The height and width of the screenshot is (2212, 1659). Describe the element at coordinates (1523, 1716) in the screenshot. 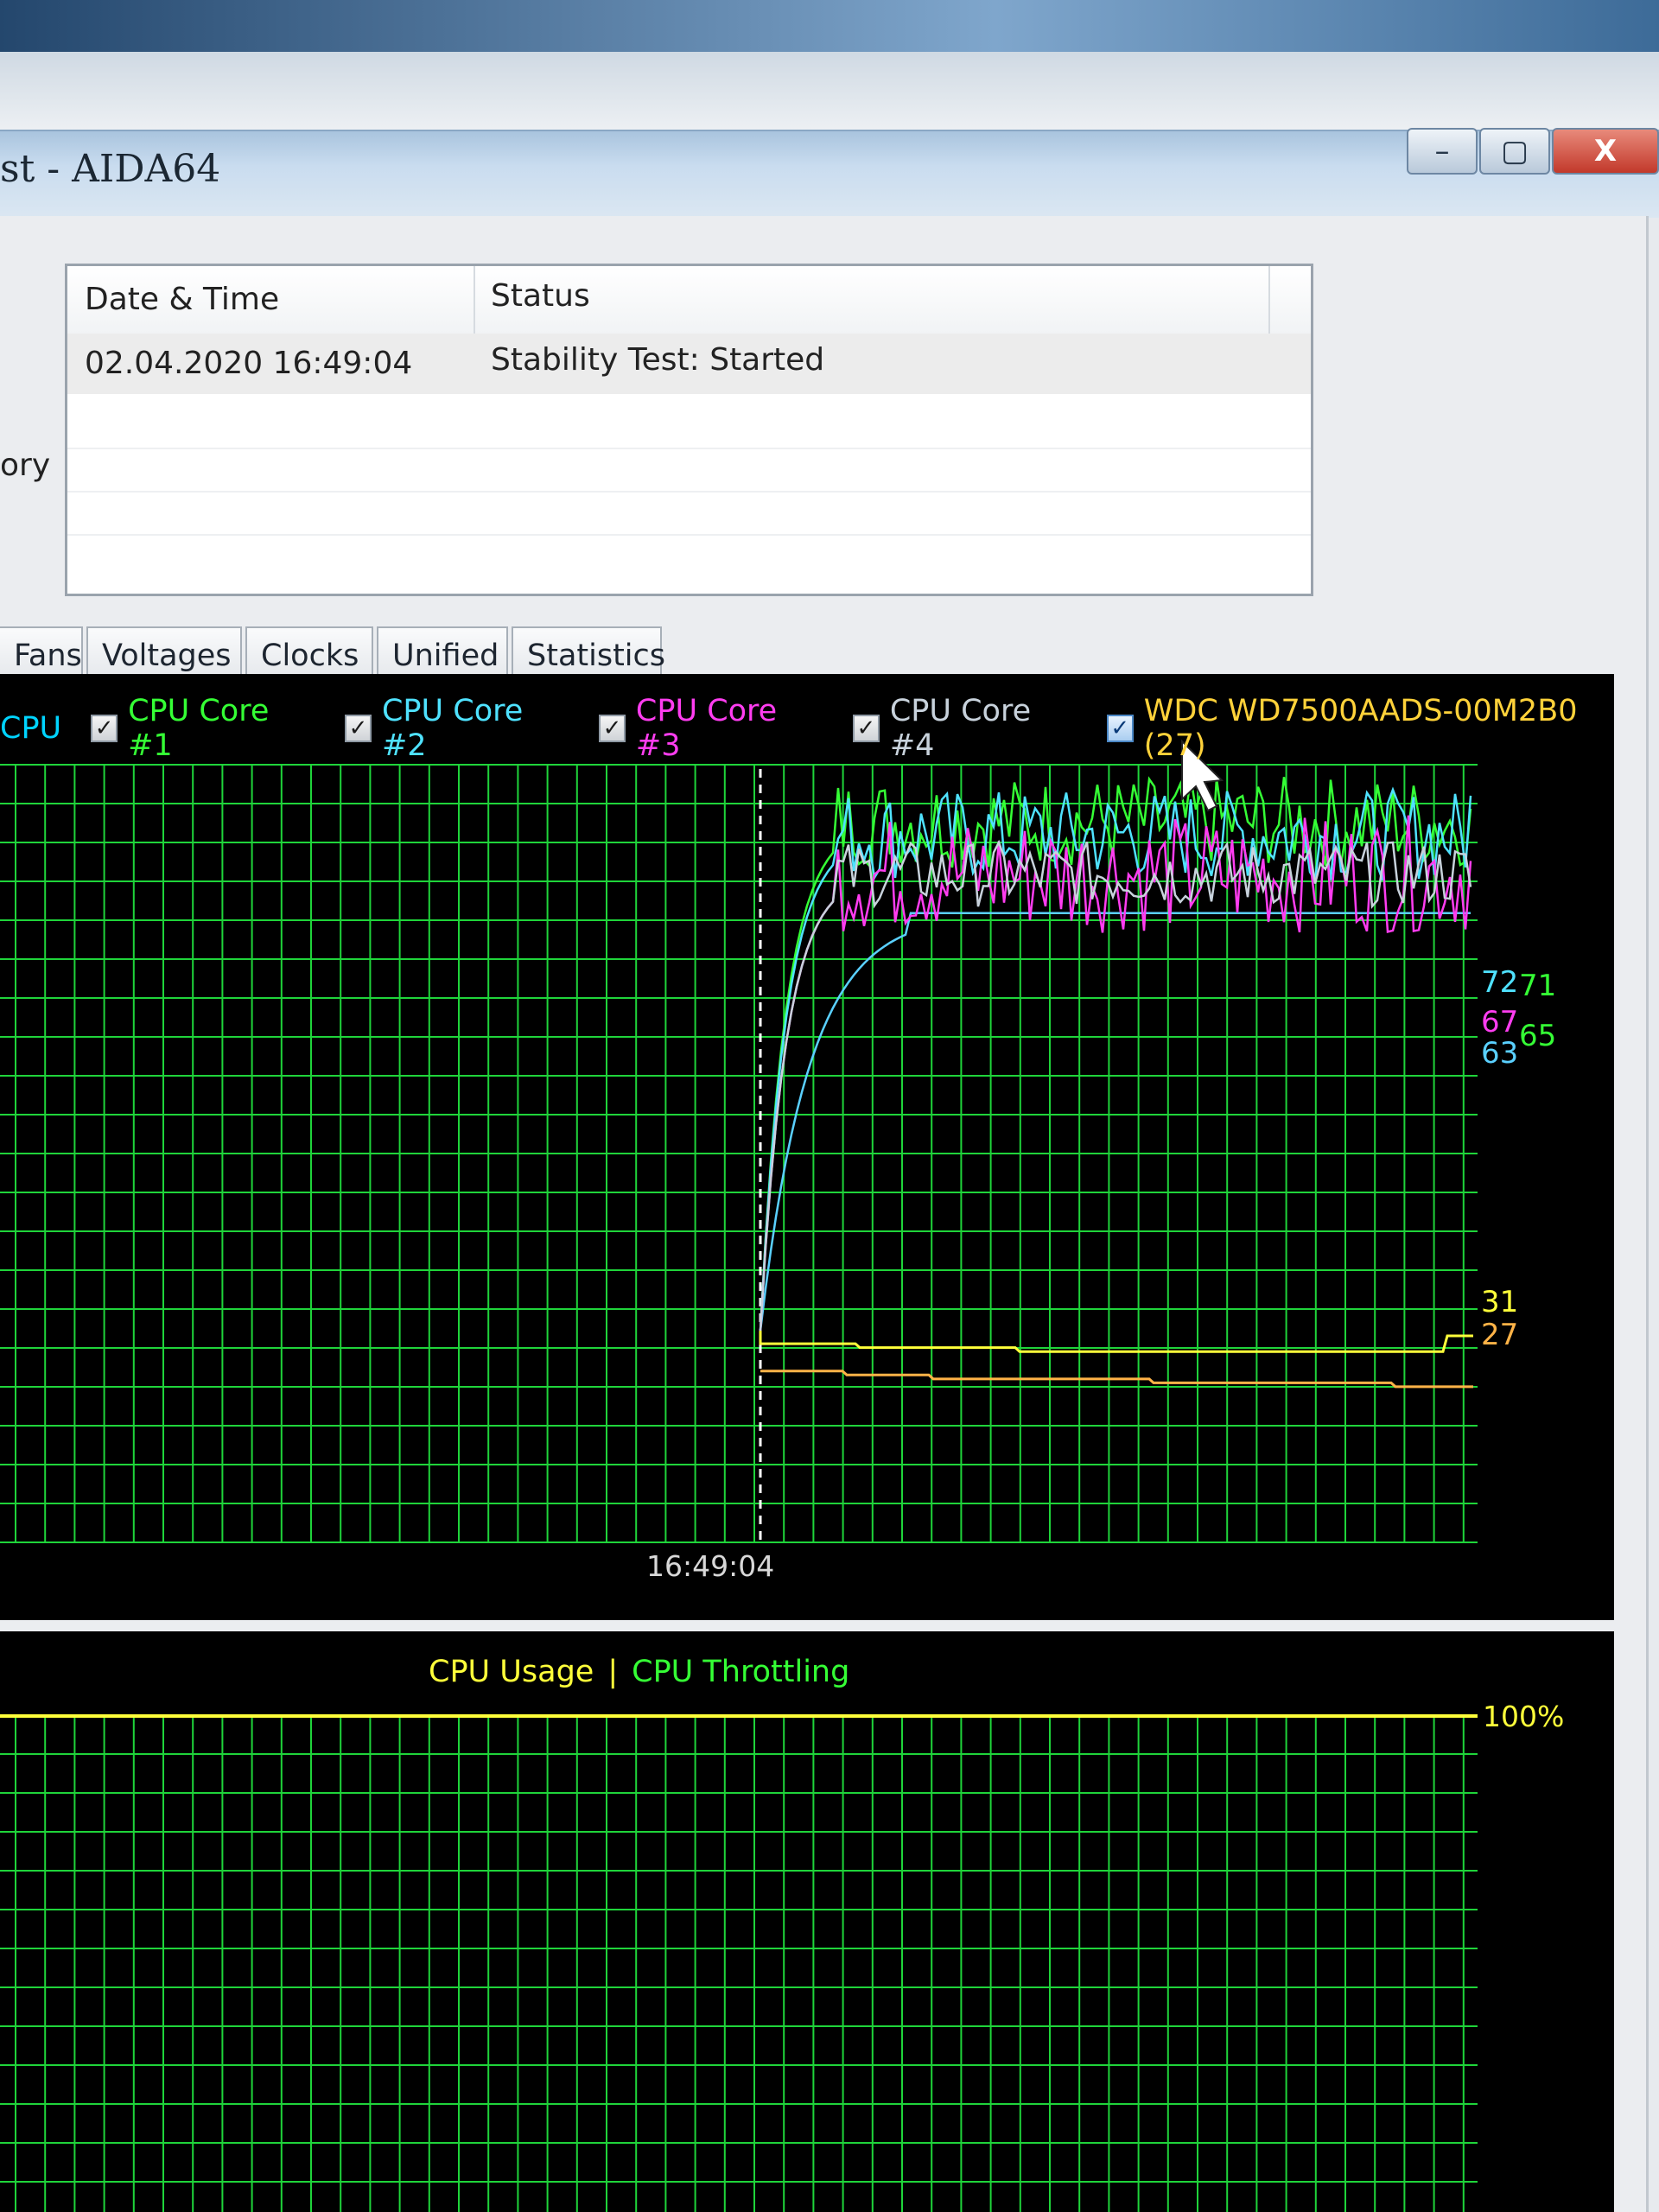

I see `usage-100-label: 100%` at that location.